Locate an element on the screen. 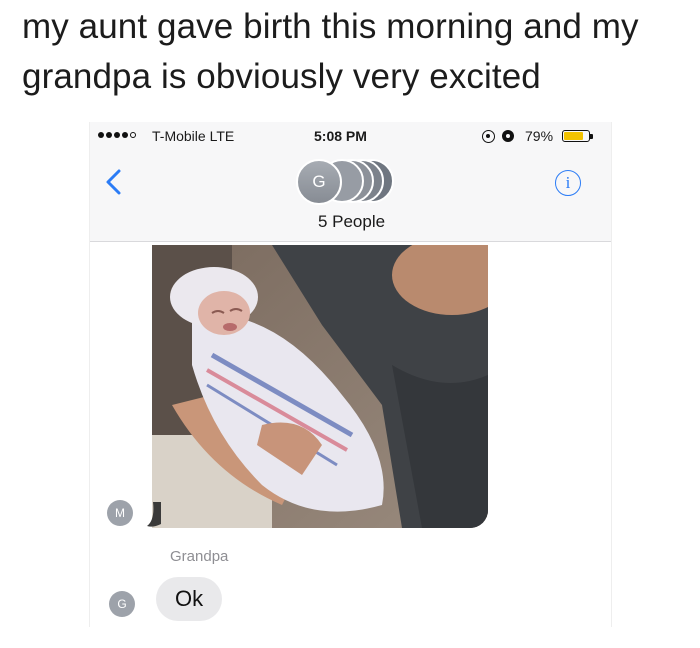  group-avatar: G is located at coordinates (319, 182).